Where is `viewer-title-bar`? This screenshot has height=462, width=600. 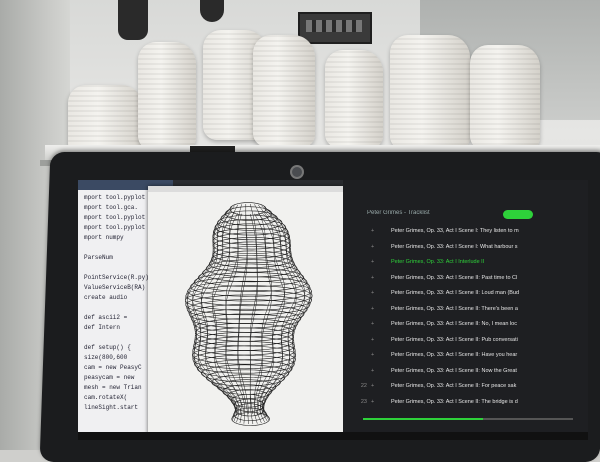 viewer-title-bar is located at coordinates (245, 189).